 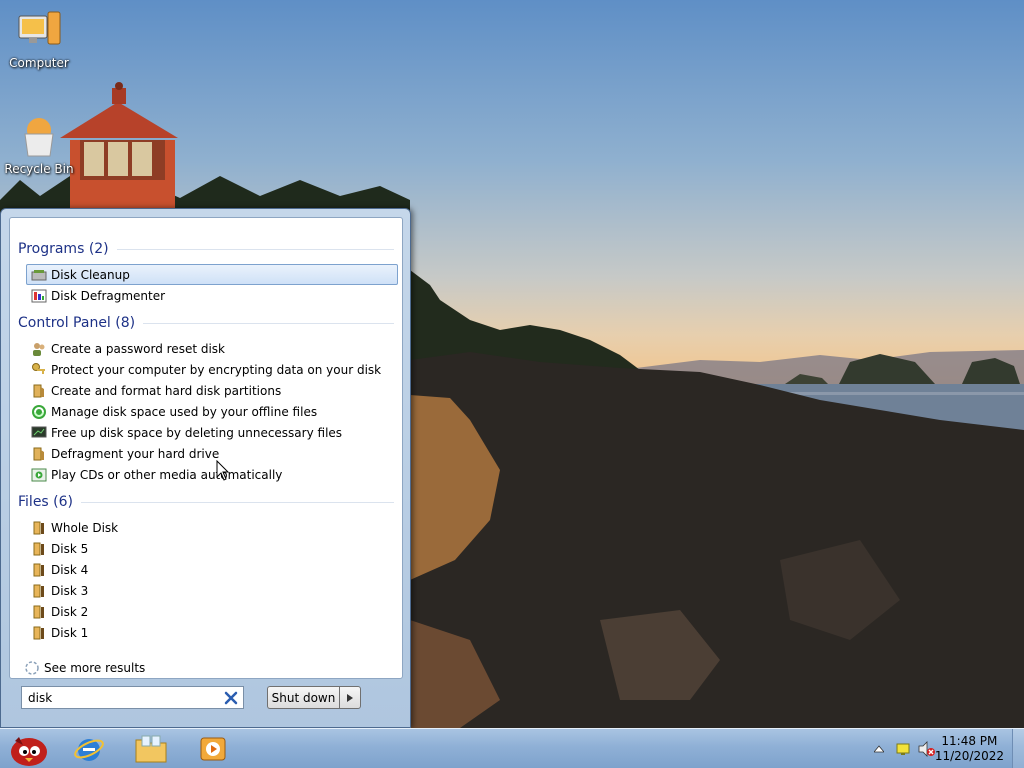 I want to click on group-header-files: Files (6), so click(x=206, y=502).